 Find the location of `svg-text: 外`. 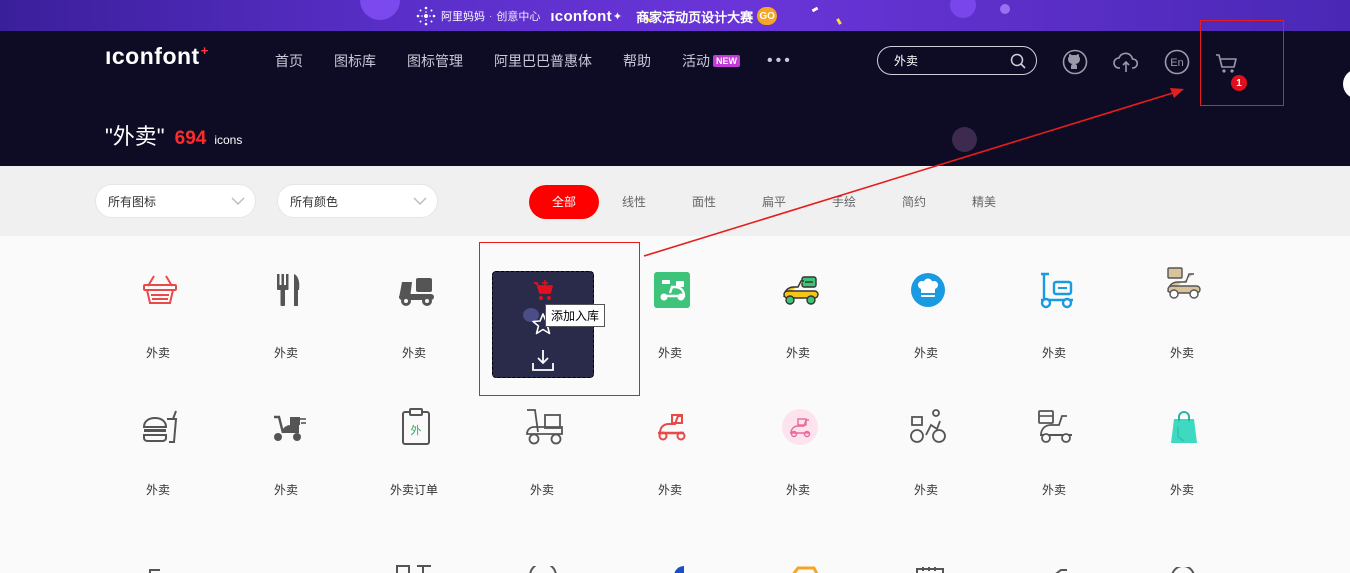

svg-text: 外 is located at coordinates (416, 430).